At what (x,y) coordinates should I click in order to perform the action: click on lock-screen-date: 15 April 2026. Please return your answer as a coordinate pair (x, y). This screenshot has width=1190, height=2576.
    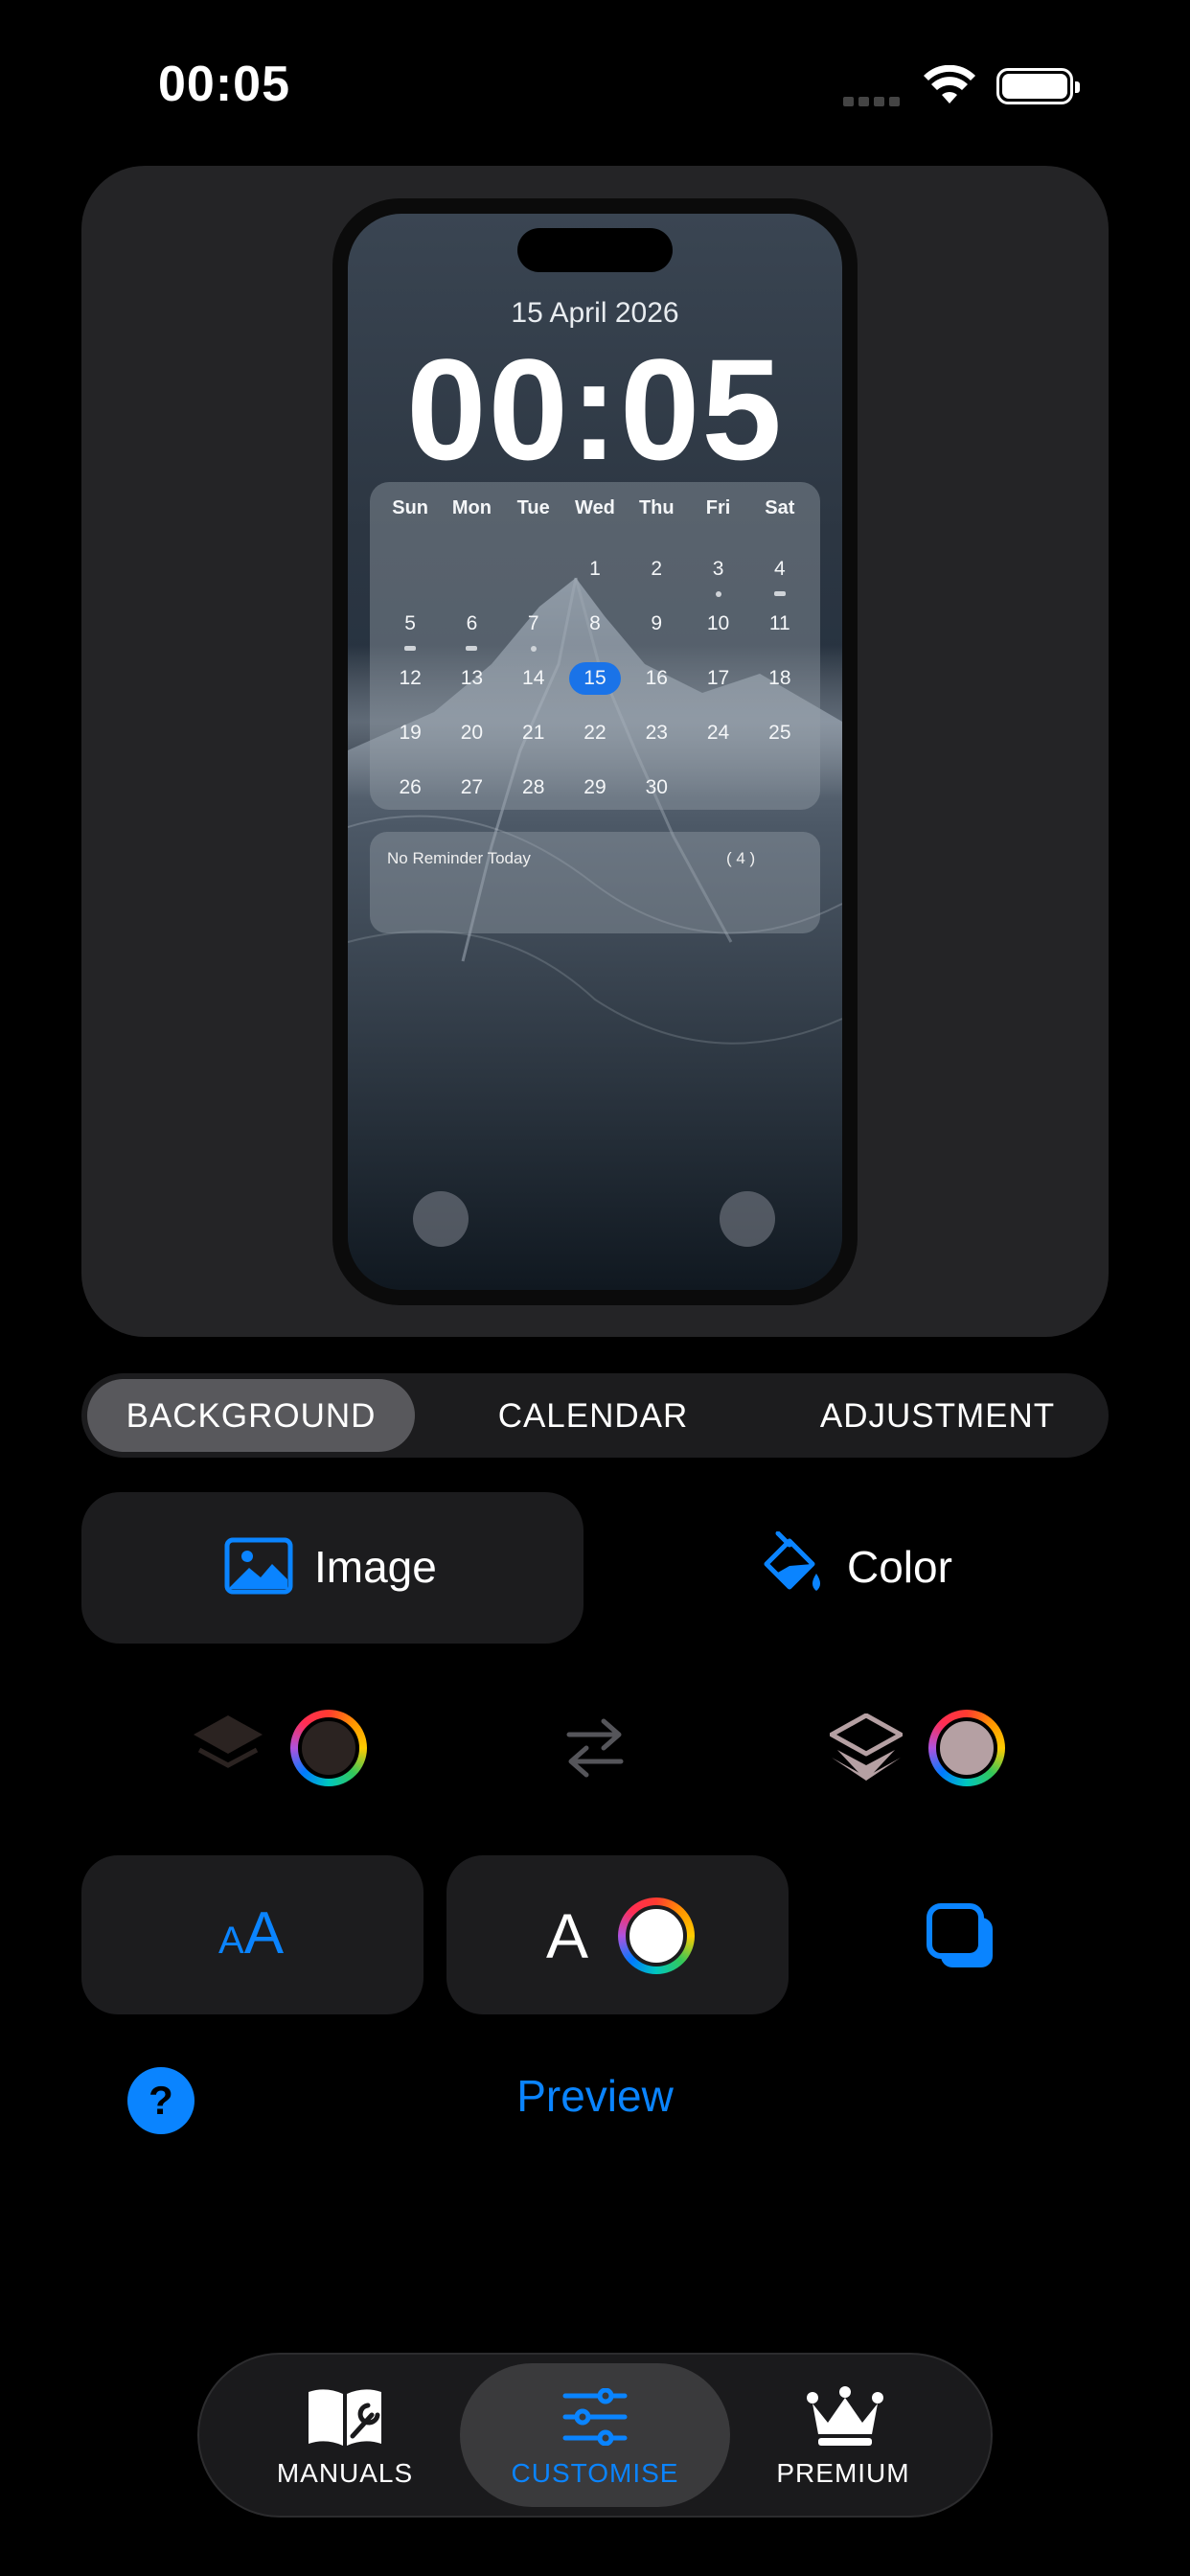
    Looking at the image, I should click on (595, 313).